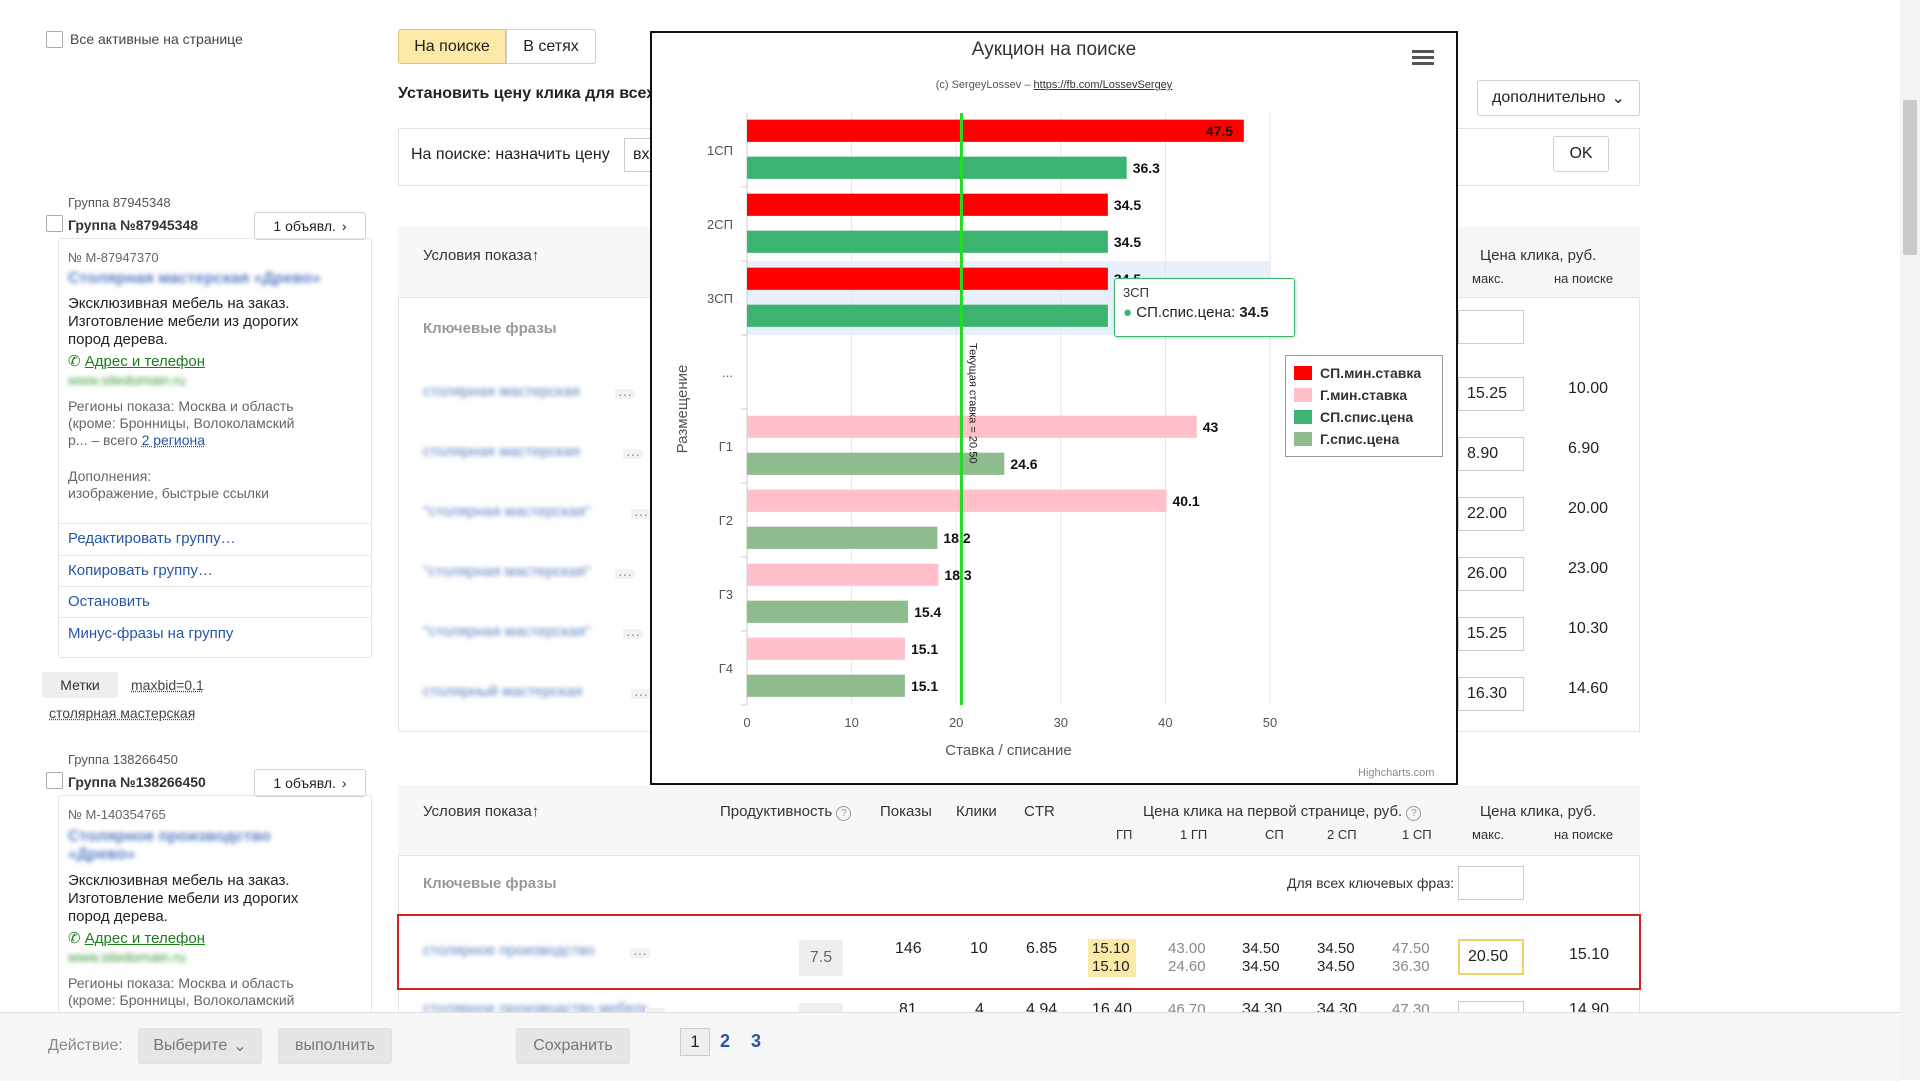  Describe the element at coordinates (167, 685) in the screenshot. I see `tag-value: maxbid=0.1` at that location.